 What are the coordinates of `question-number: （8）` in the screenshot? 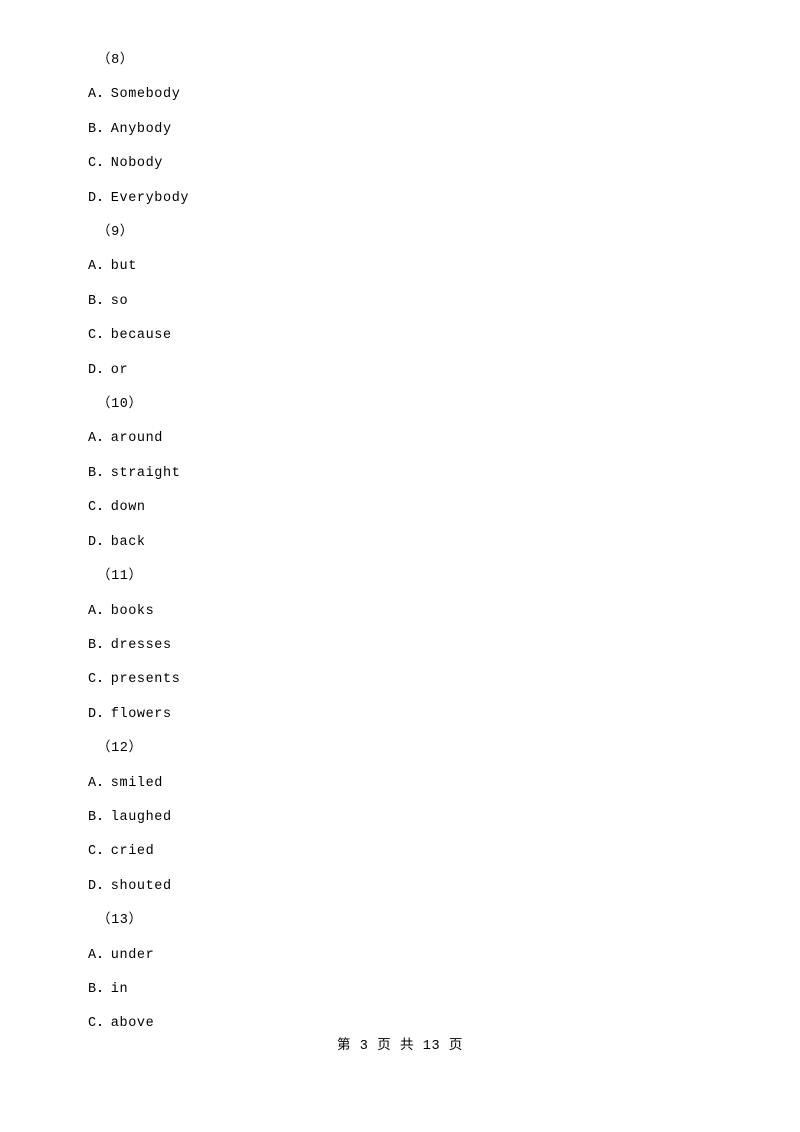 It's located at (115, 60).